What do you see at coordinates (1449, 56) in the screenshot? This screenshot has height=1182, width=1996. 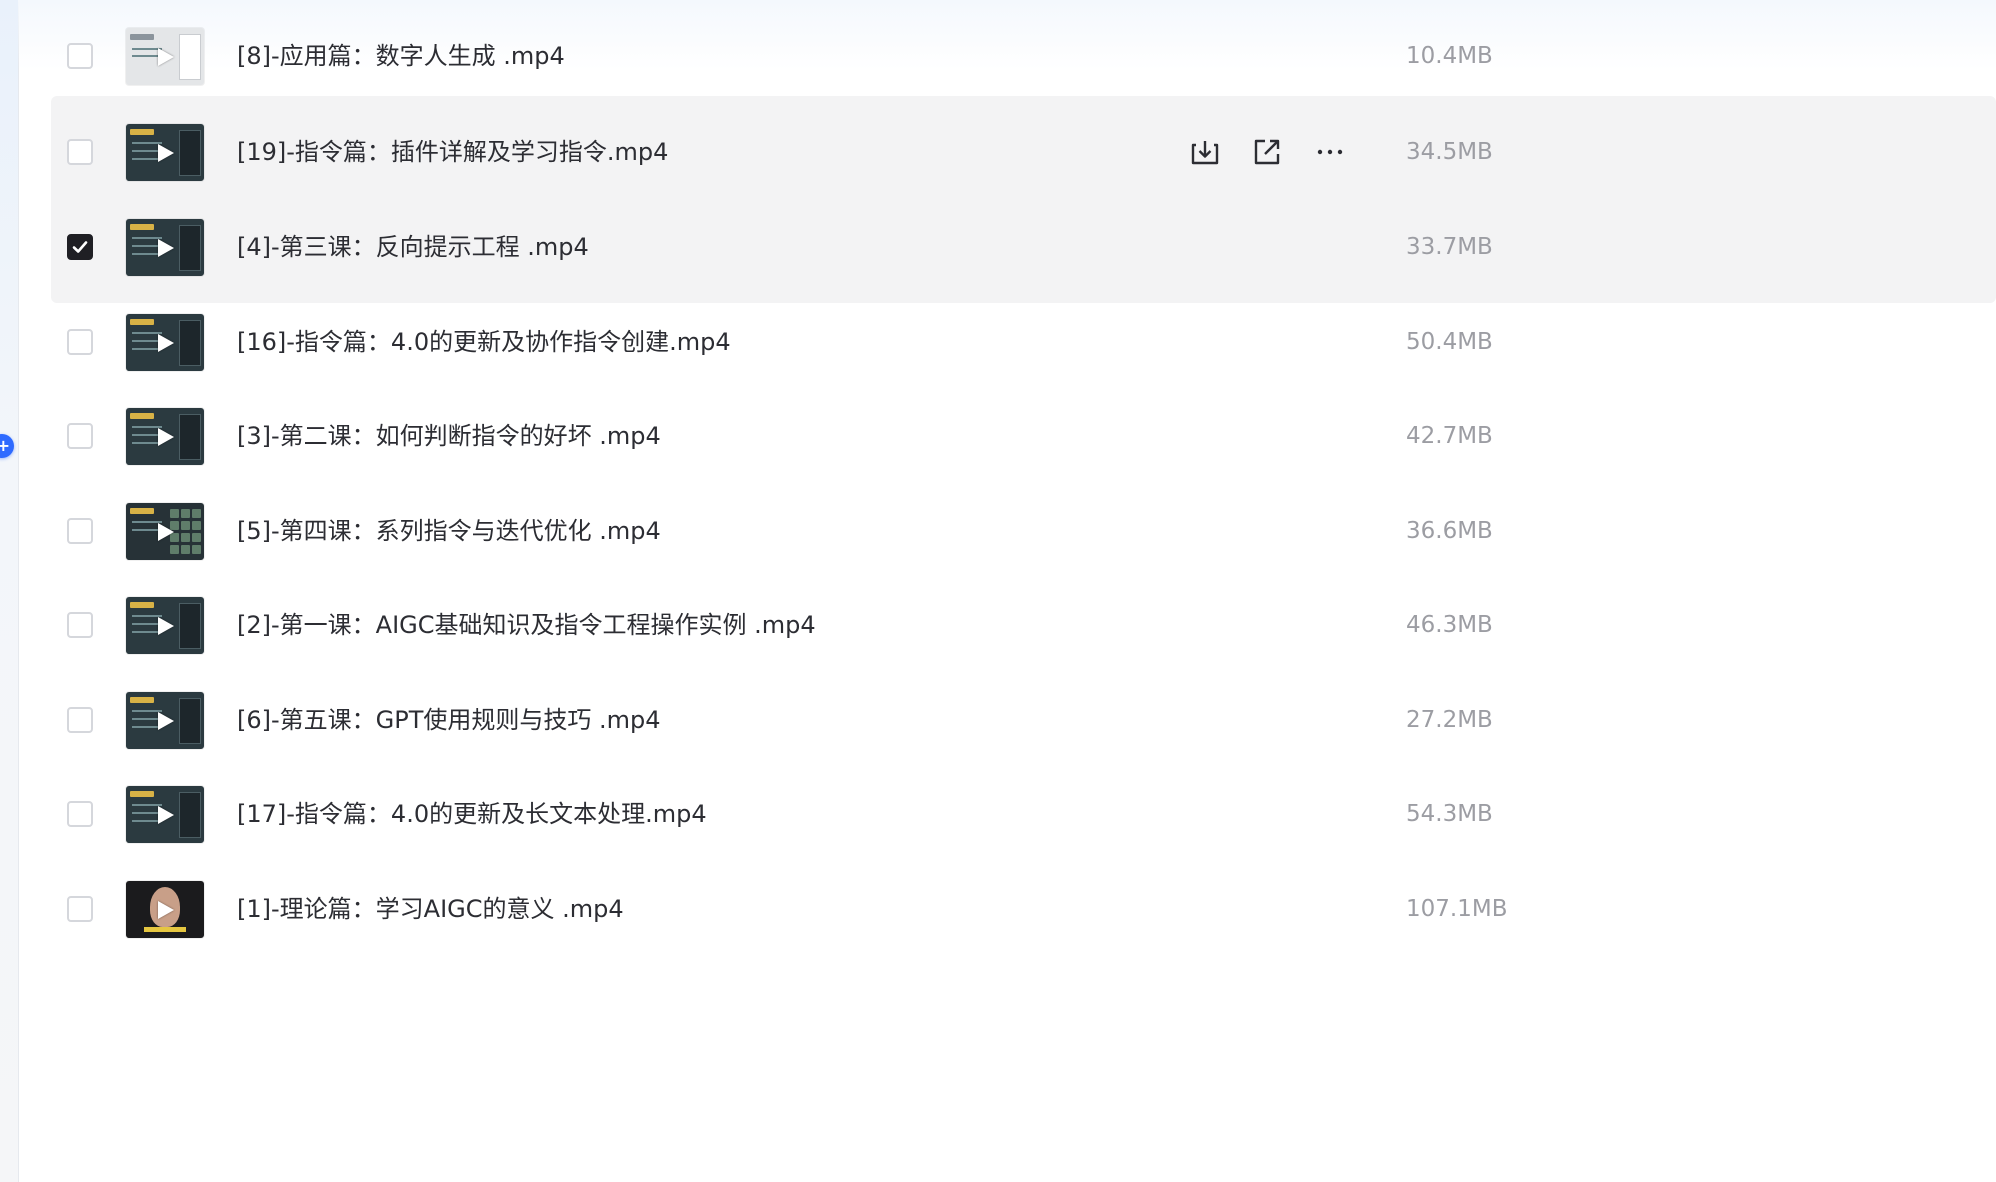 I see `file-size: 10.4MB` at bounding box center [1449, 56].